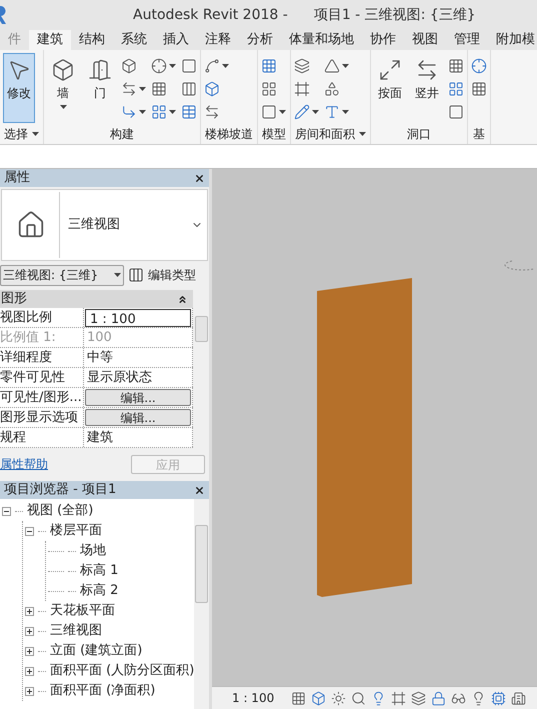 This screenshot has height=709, width=537. I want to click on help-link: 属性帮助, so click(24, 464).